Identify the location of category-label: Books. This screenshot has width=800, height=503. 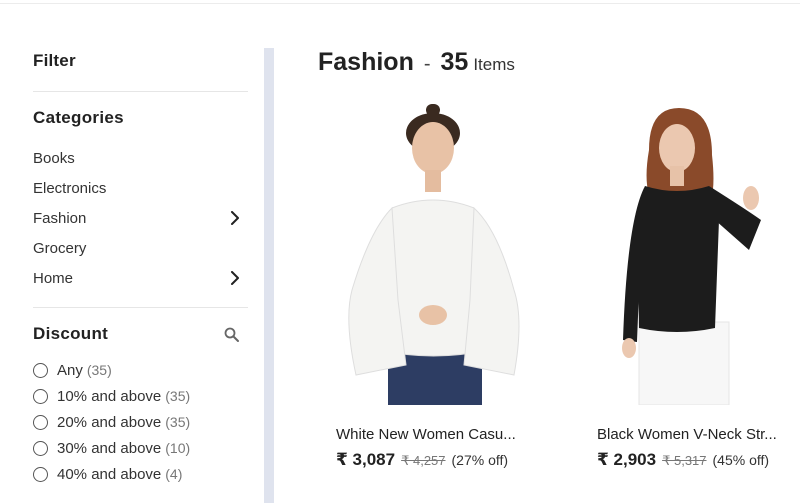
(54, 158).